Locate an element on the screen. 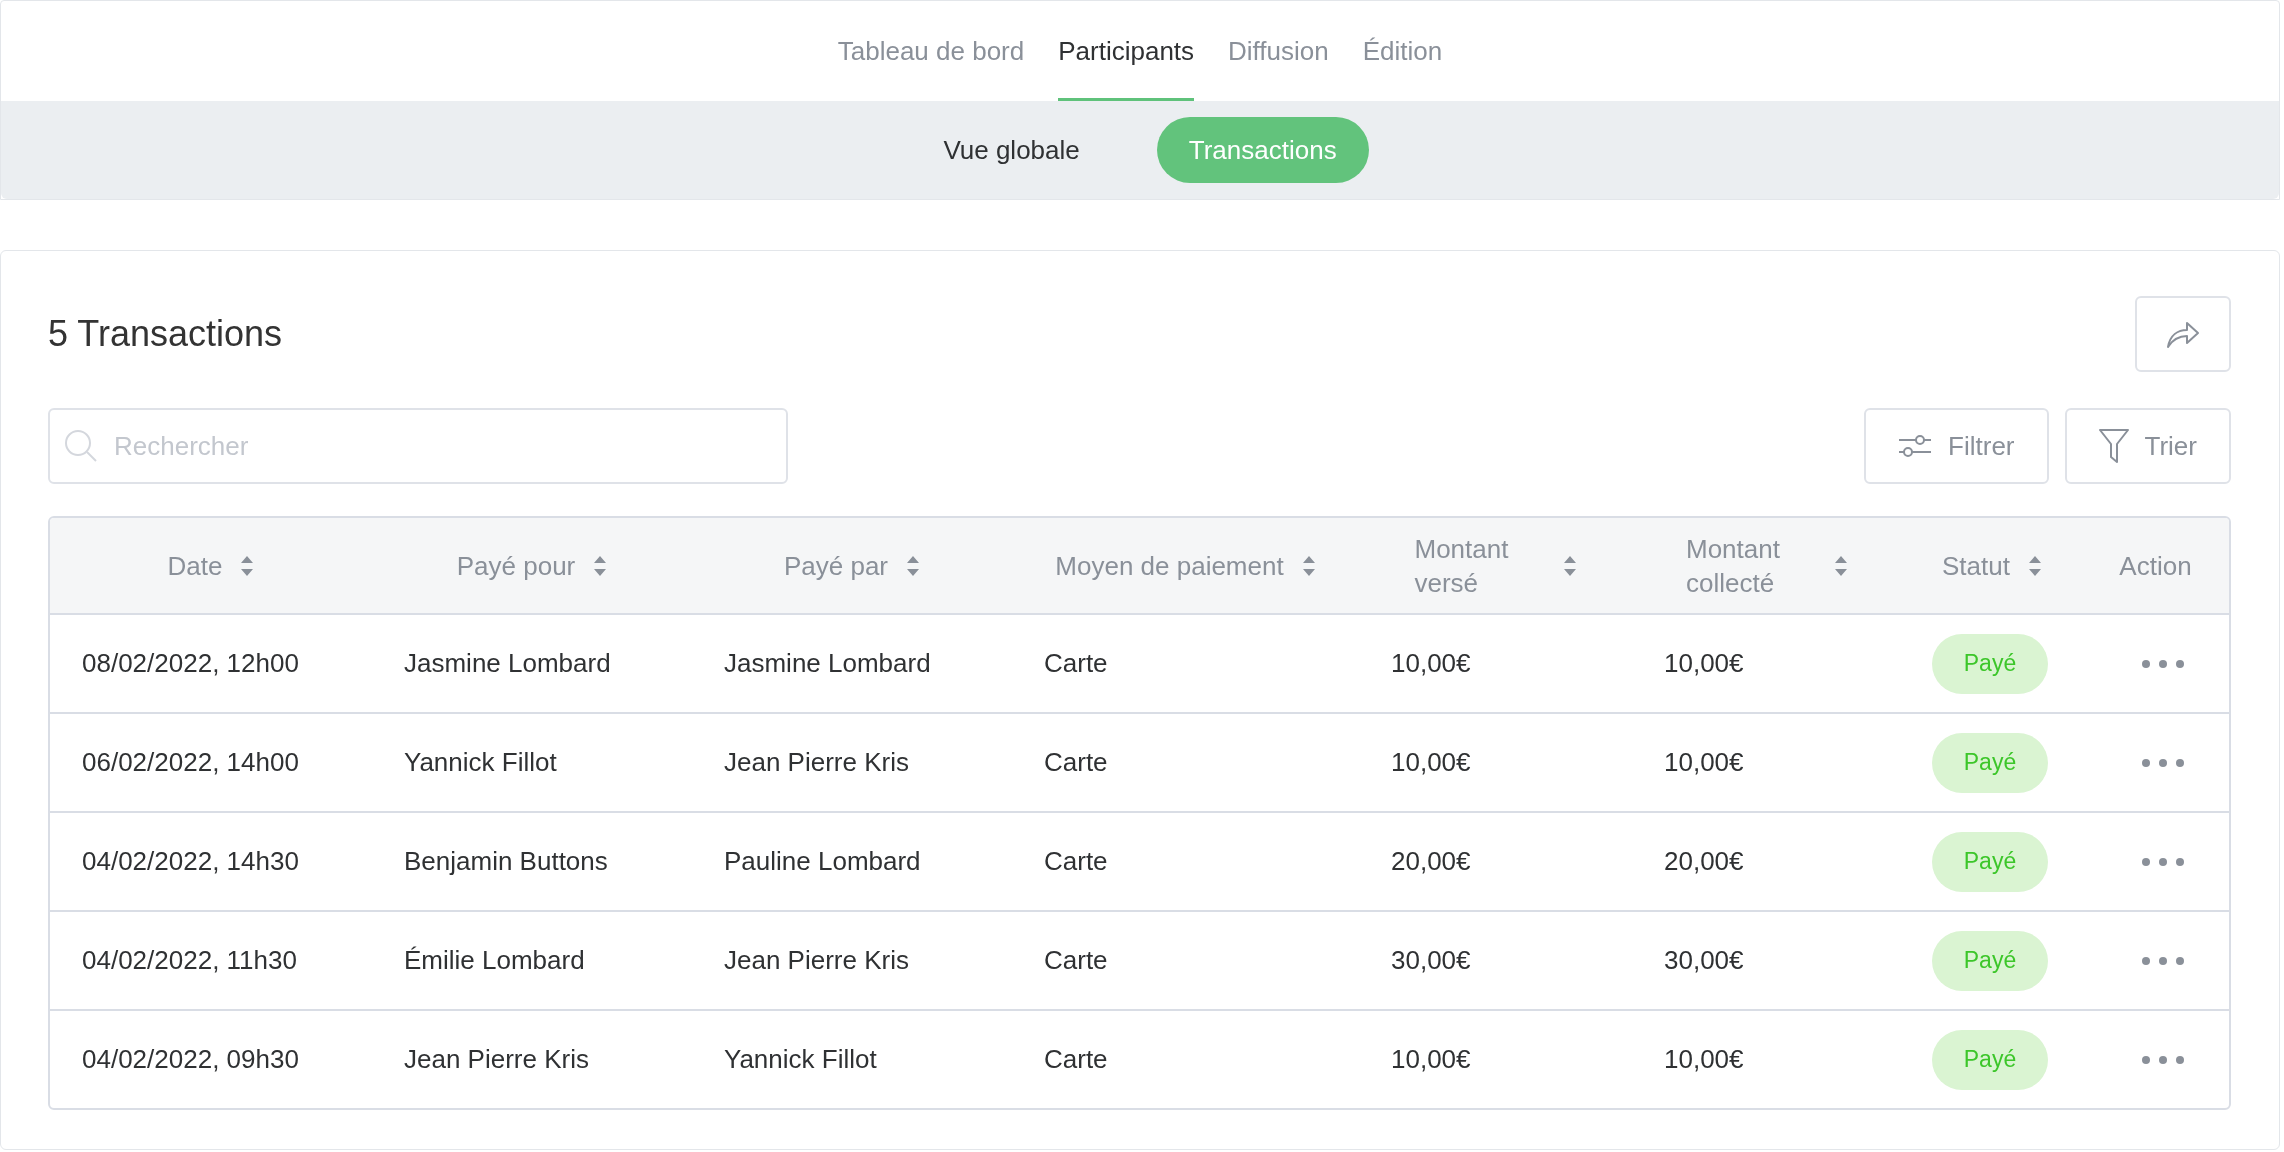  share-button is located at coordinates (2183, 334).